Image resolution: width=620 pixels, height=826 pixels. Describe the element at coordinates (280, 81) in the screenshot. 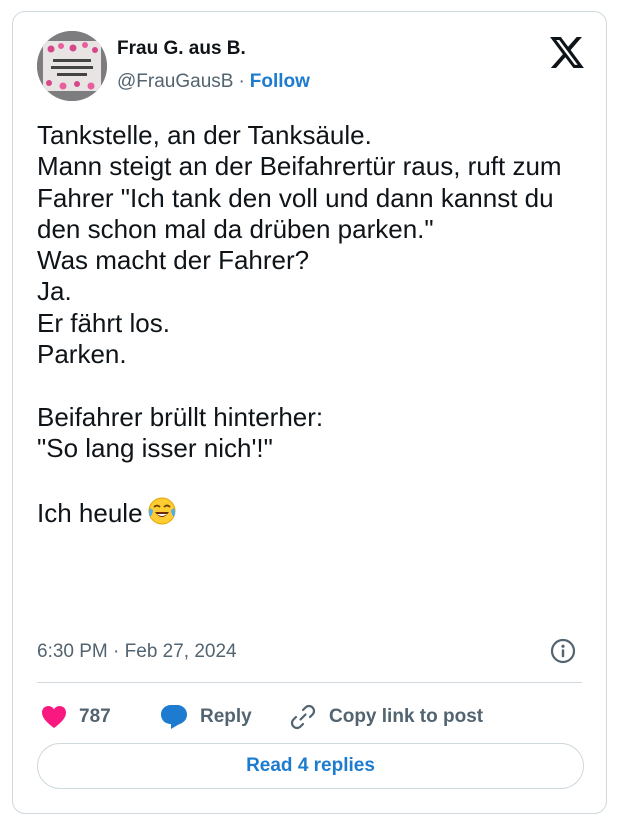

I see `follow-button: Follow` at that location.